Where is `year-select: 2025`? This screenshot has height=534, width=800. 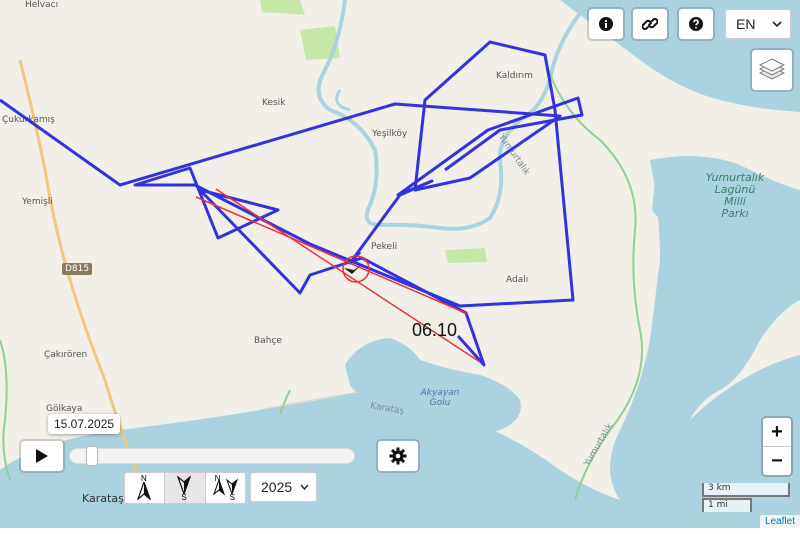
year-select: 2025 is located at coordinates (283, 487).